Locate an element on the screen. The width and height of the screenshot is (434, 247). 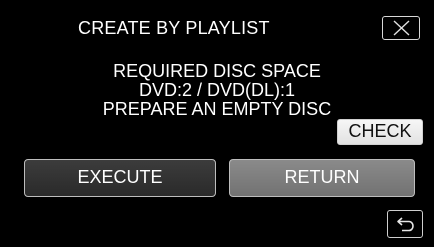
check-button: CHECK is located at coordinates (380, 132).